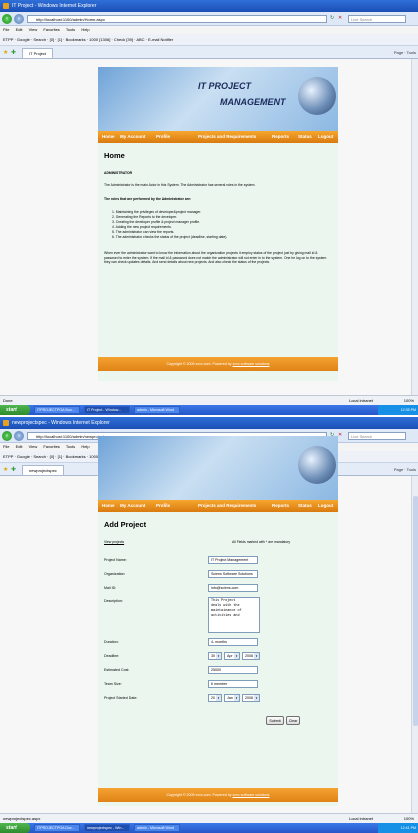 The width and height of the screenshot is (418, 833). Describe the element at coordinates (209, 400) in the screenshot. I see `status-bar: Done Local intranet 100%` at that location.